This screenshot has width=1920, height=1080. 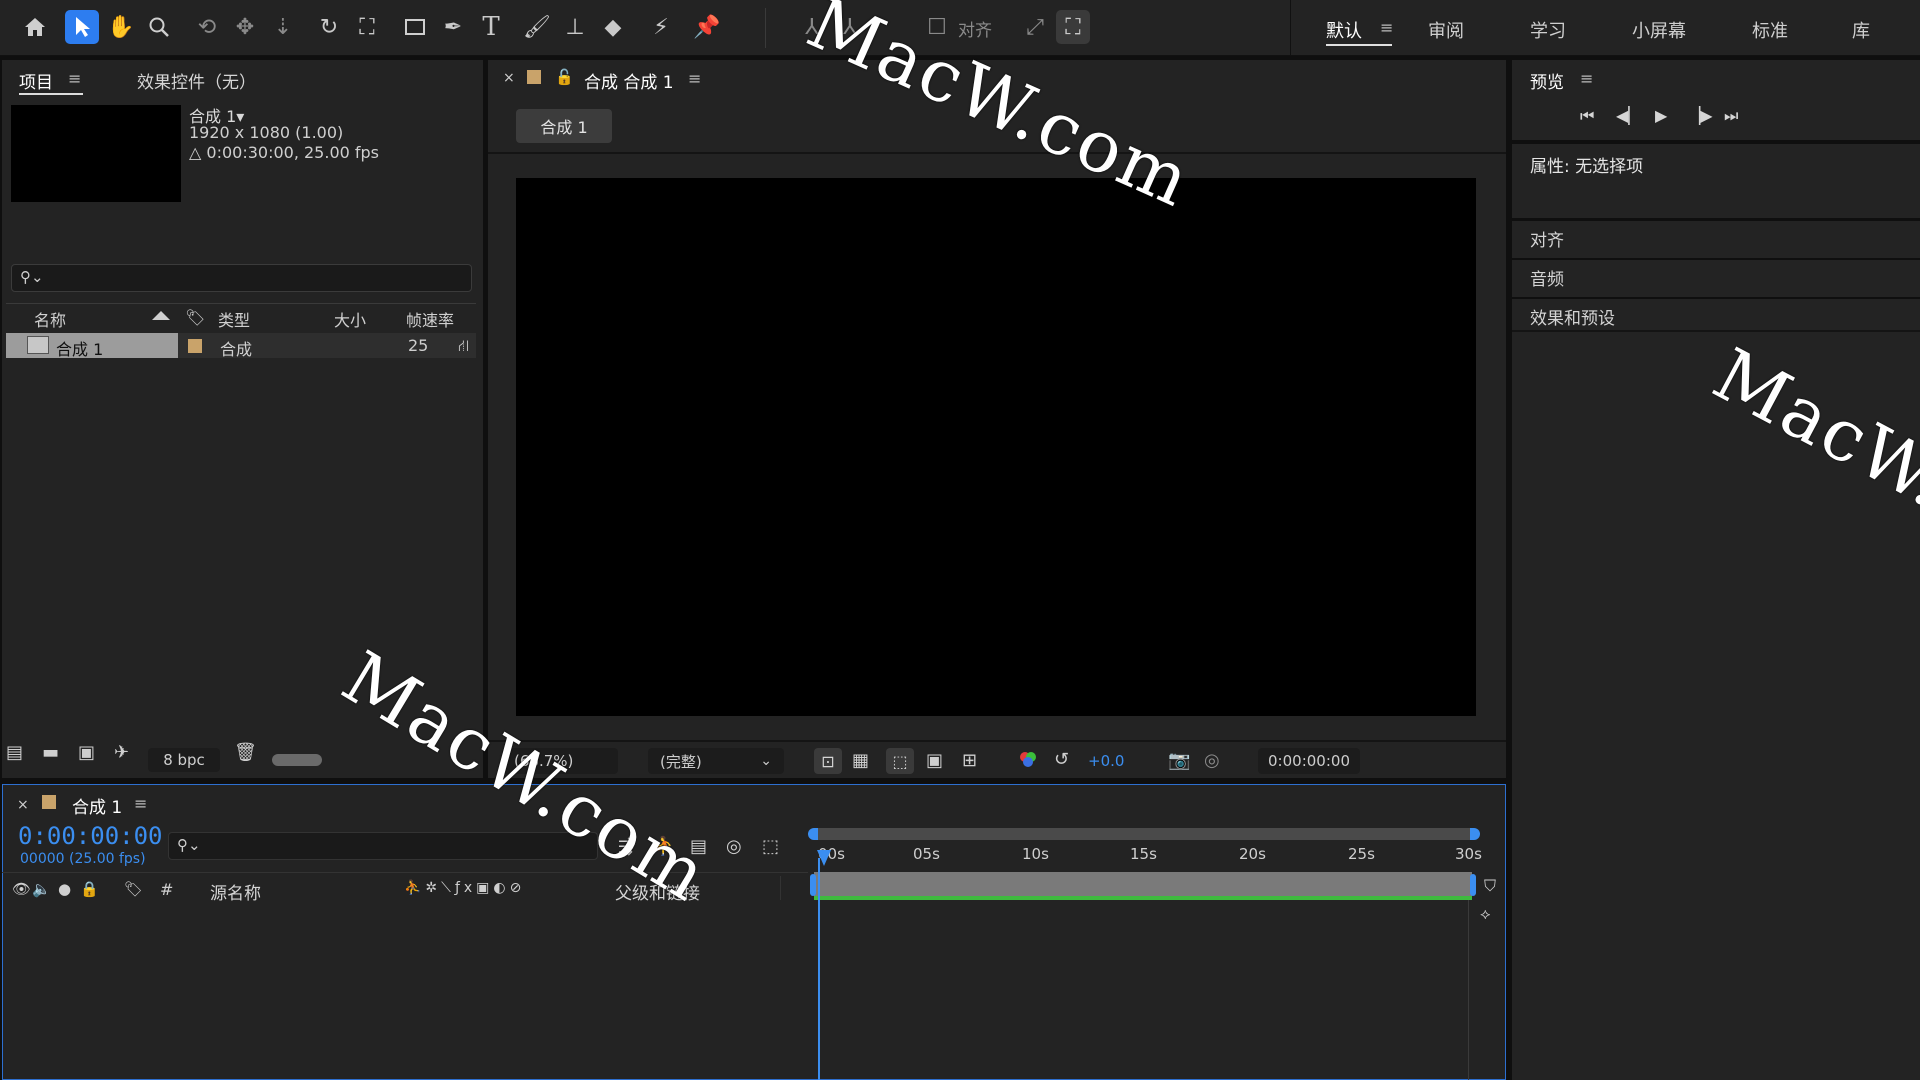 What do you see at coordinates (383, 846) in the screenshot?
I see `timeline-search-input: ⚲⌄` at bounding box center [383, 846].